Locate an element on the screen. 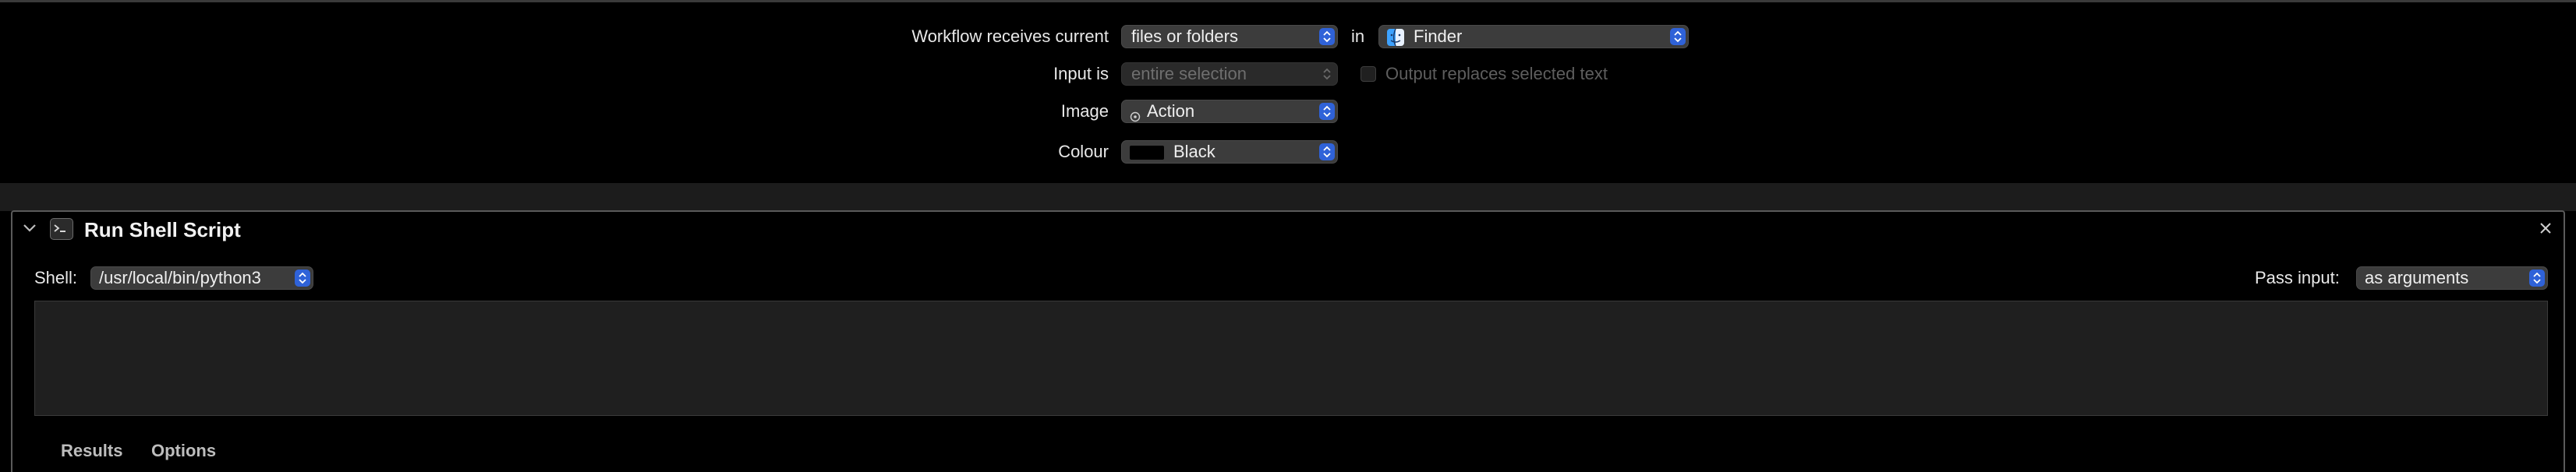  application-popup: Finder is located at coordinates (1533, 36).